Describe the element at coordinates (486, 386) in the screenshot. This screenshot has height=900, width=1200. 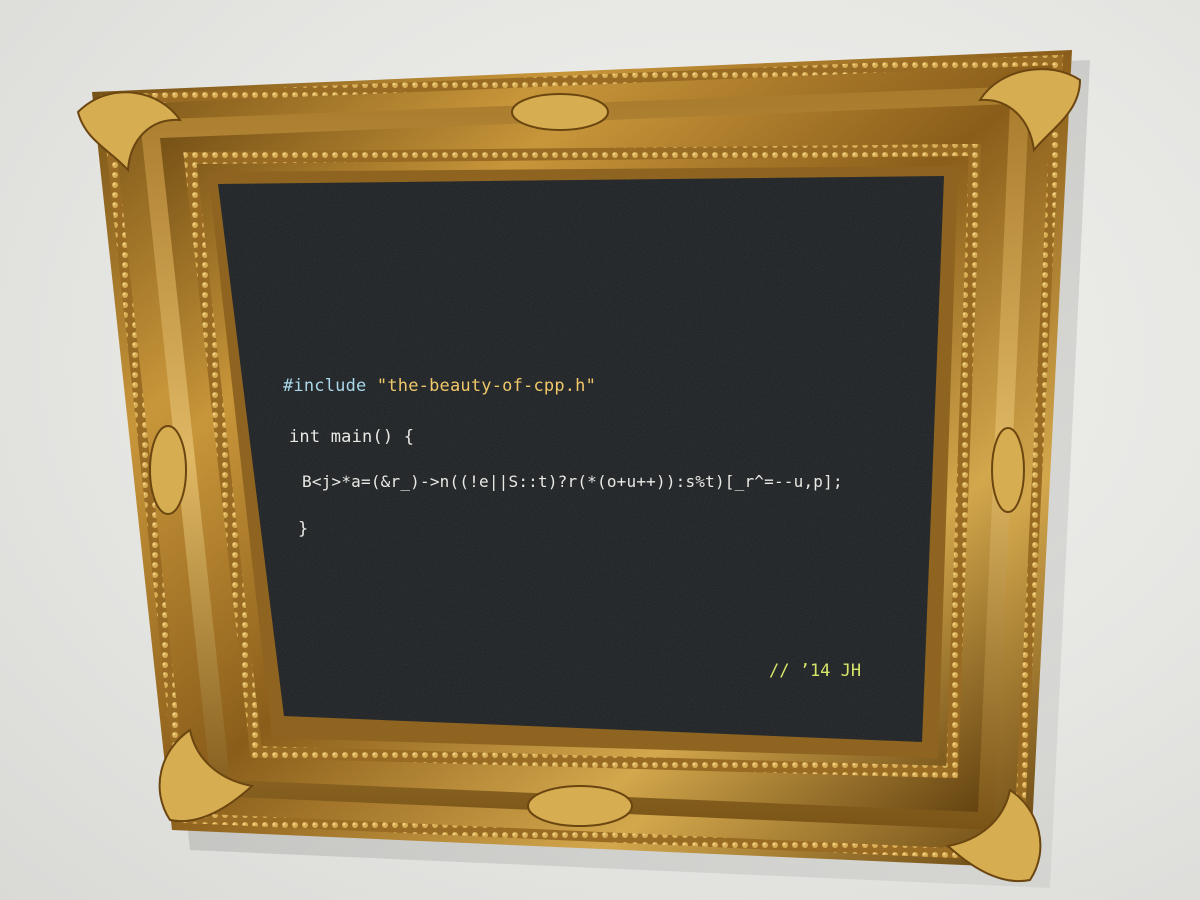
I see `include-filename: "the-beauty-of-cpp.h"` at that location.